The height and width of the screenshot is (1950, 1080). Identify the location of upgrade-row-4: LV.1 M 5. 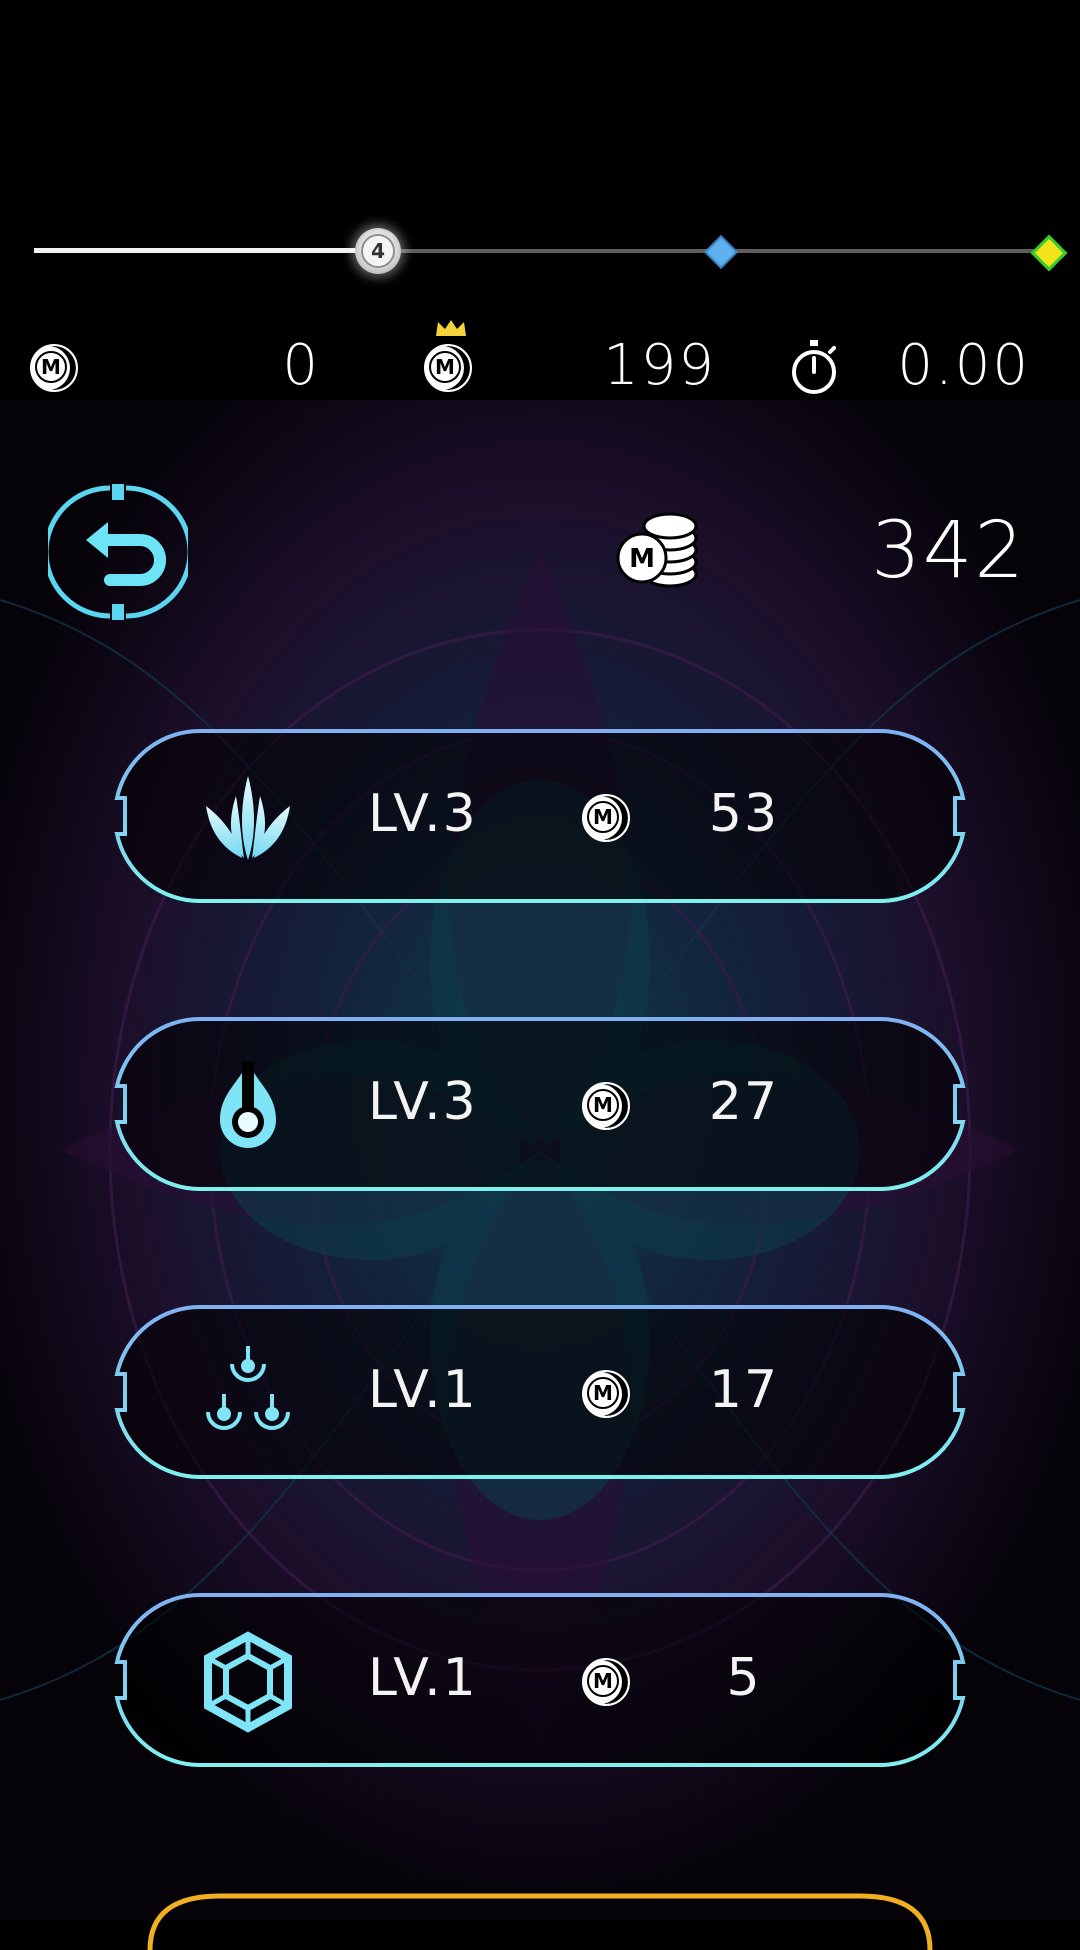
(540, 1680).